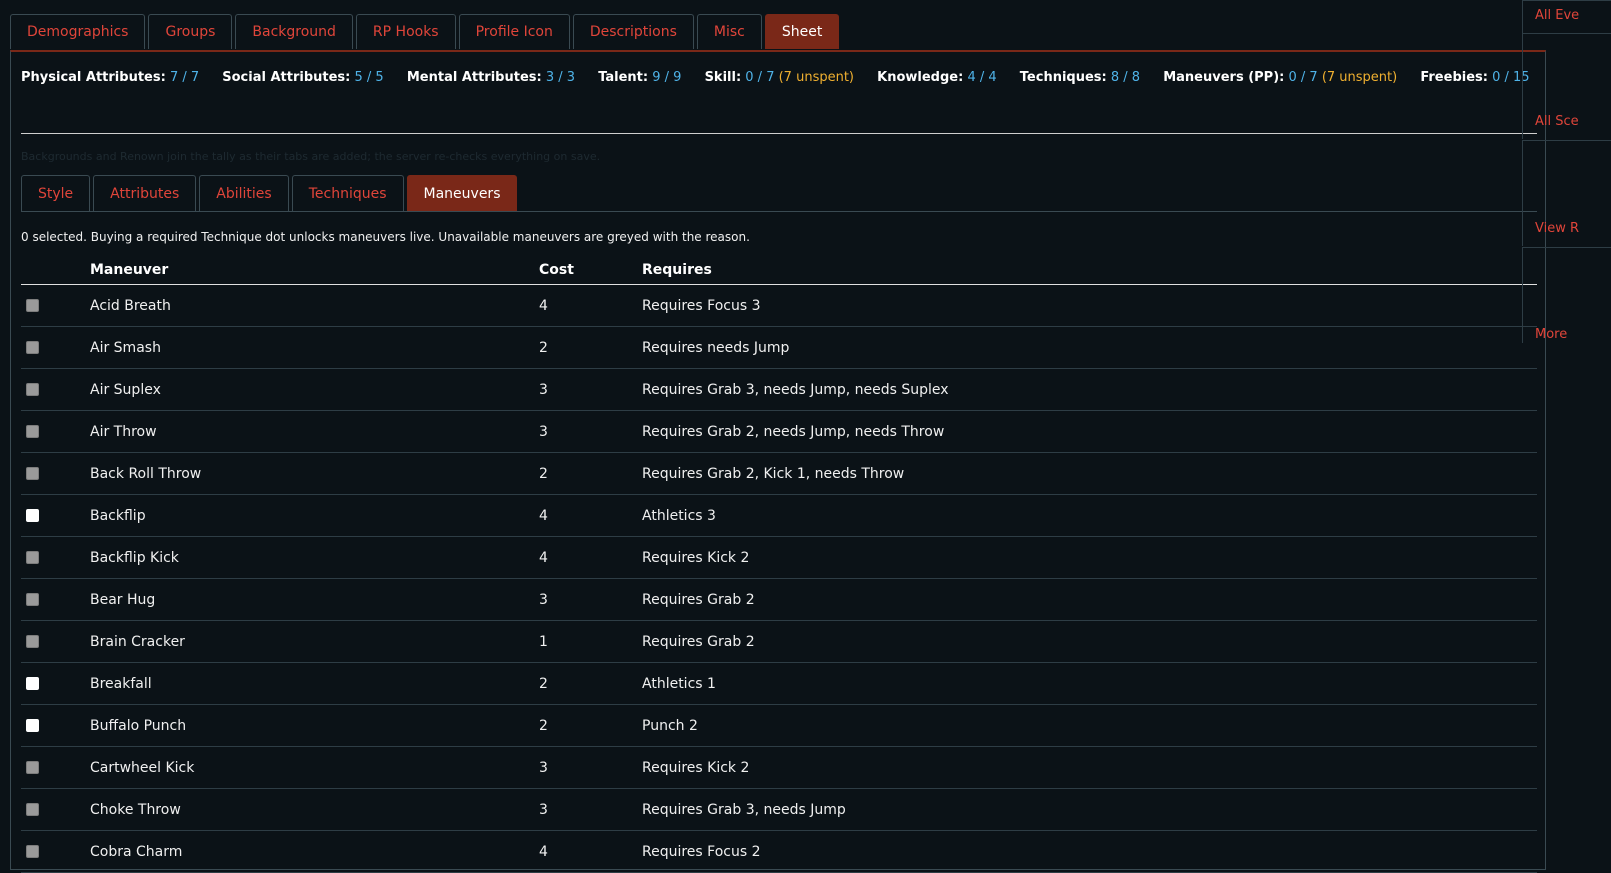 The height and width of the screenshot is (873, 1611). Describe the element at coordinates (78, 31) in the screenshot. I see `tab-demographics: Demographics` at that location.